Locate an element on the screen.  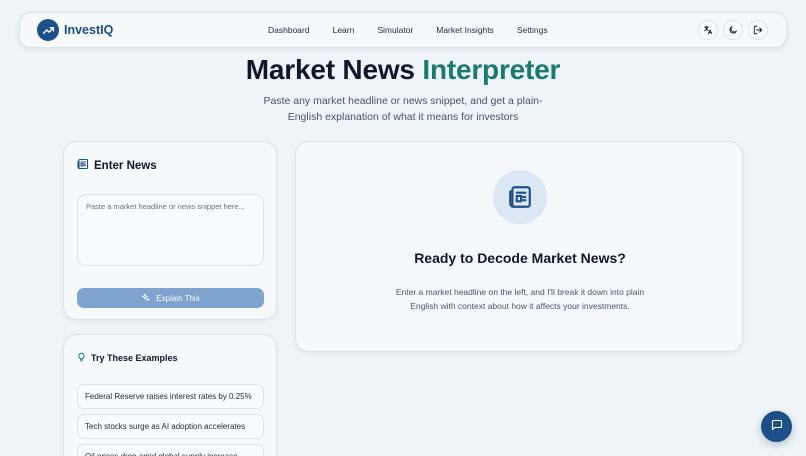
enter-news-card: Enter News Explain This is located at coordinates (170, 230).